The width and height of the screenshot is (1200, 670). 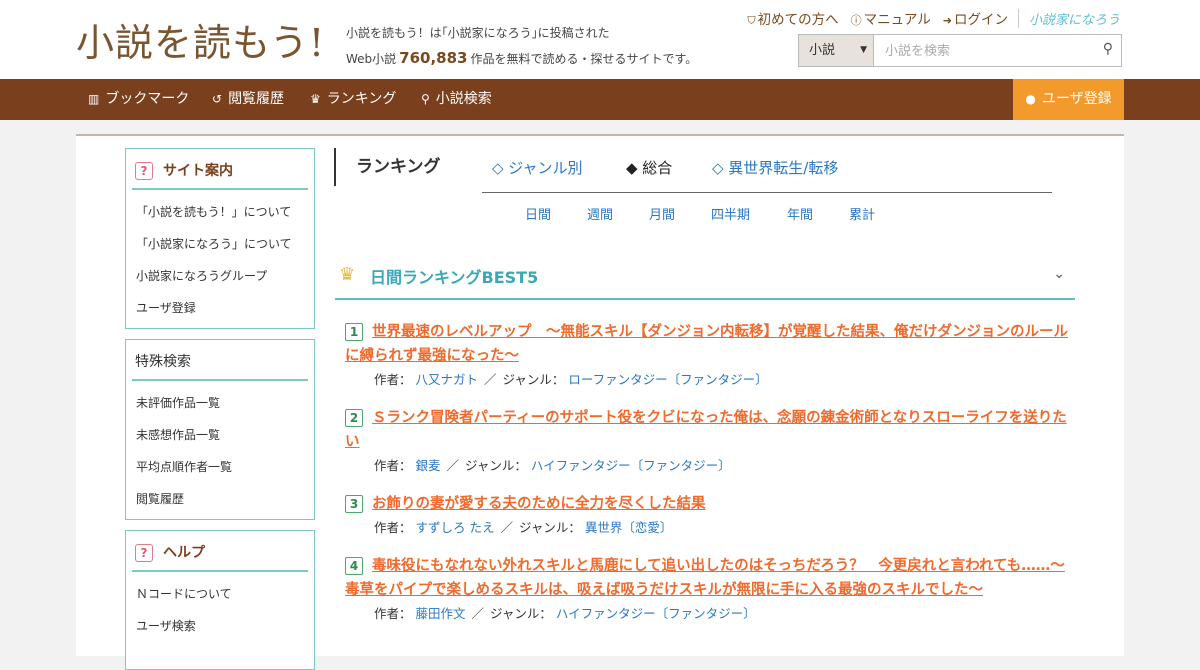 I want to click on sidebar-help-heading: ? ヘルプ, so click(x=220, y=554).